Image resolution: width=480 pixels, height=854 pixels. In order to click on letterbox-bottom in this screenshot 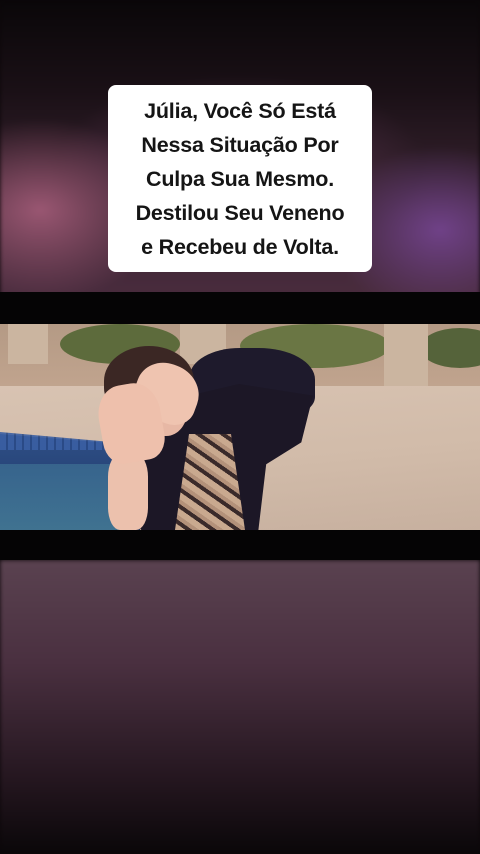, I will do `click(240, 545)`.